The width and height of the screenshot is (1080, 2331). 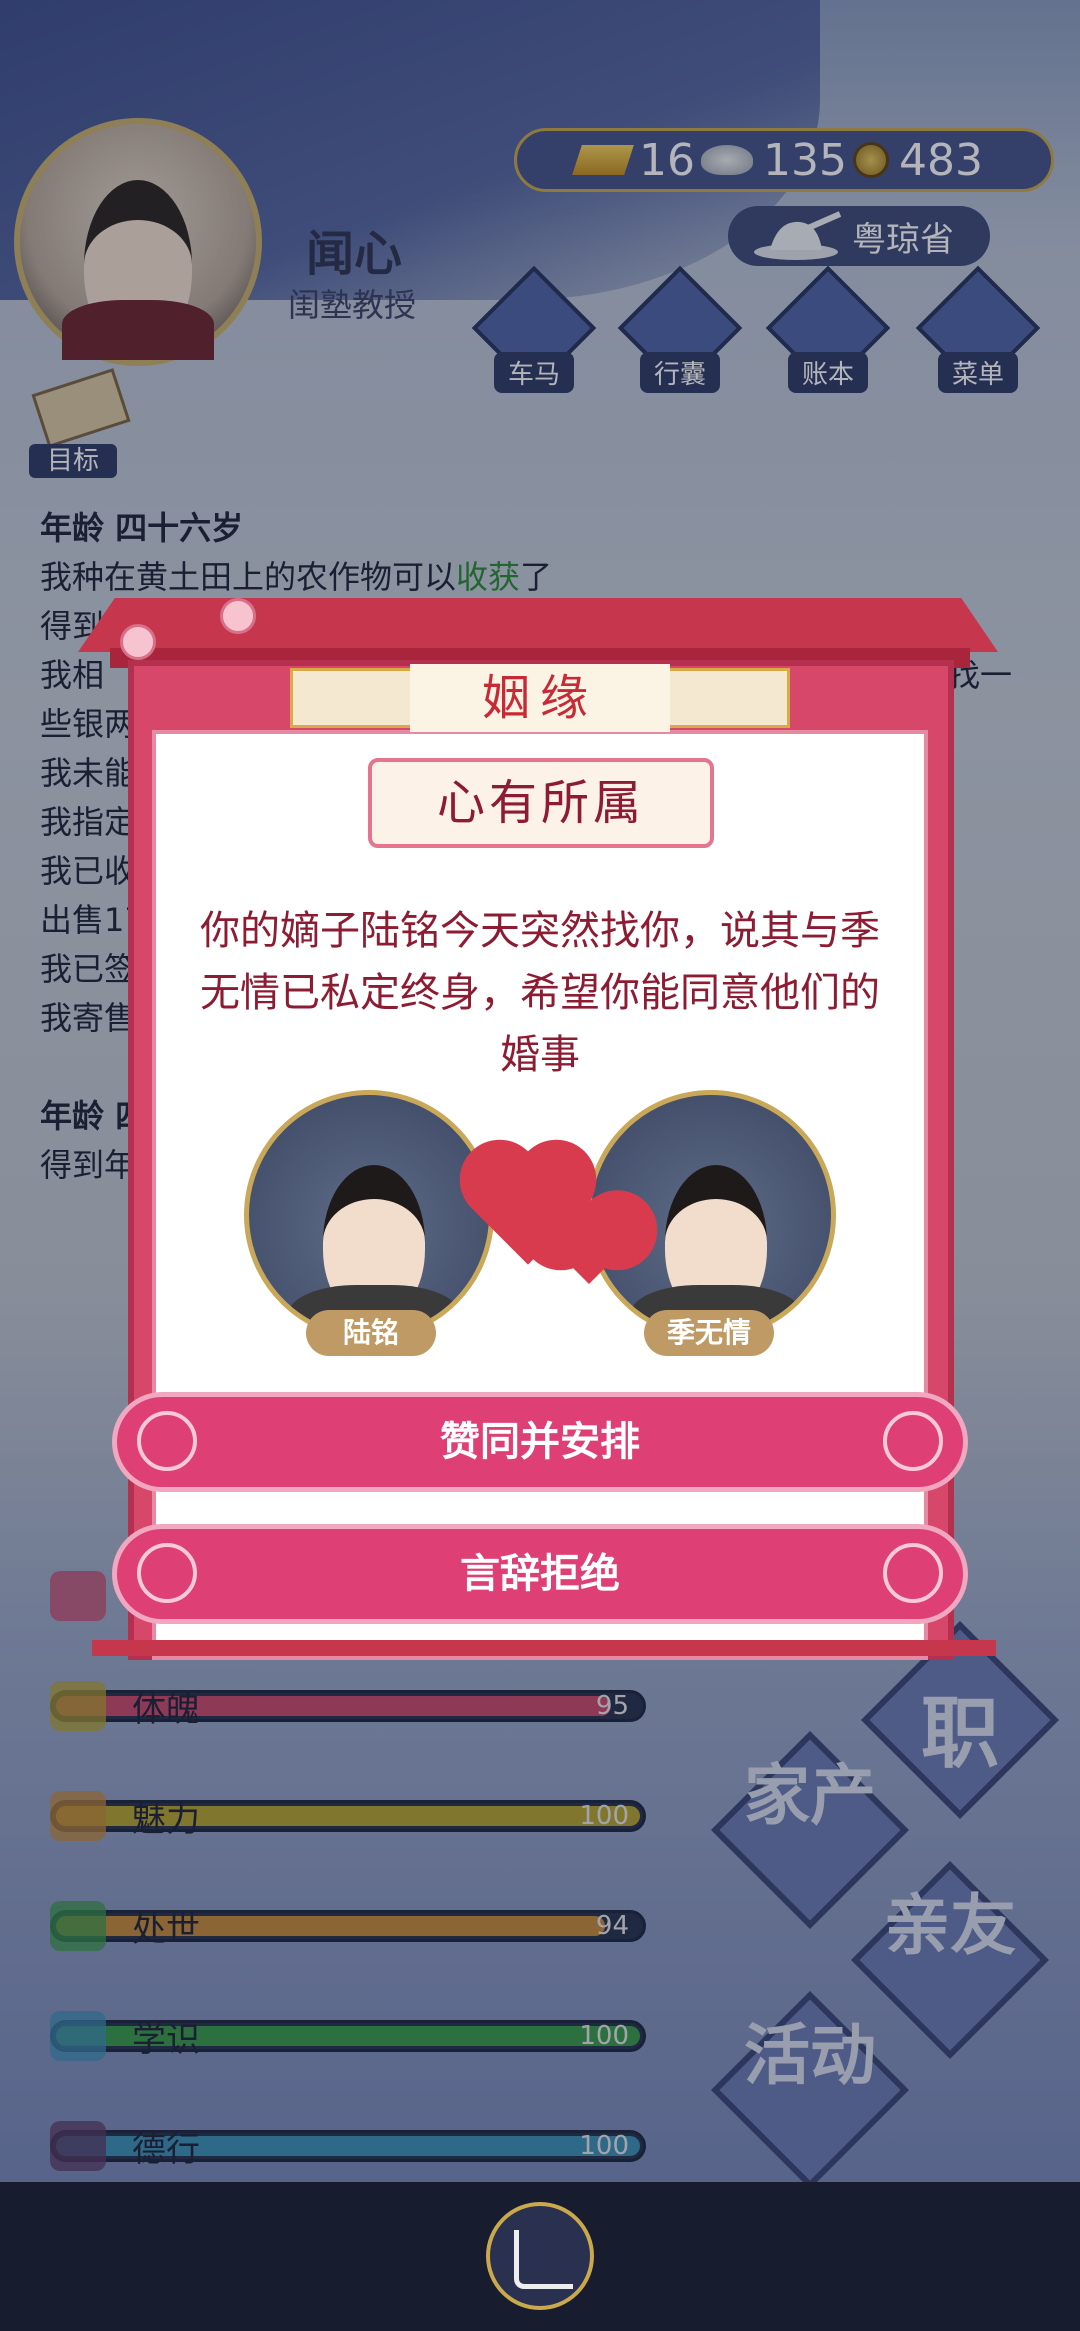 I want to click on approve-button: 赞同并安排, so click(x=540, y=1442).